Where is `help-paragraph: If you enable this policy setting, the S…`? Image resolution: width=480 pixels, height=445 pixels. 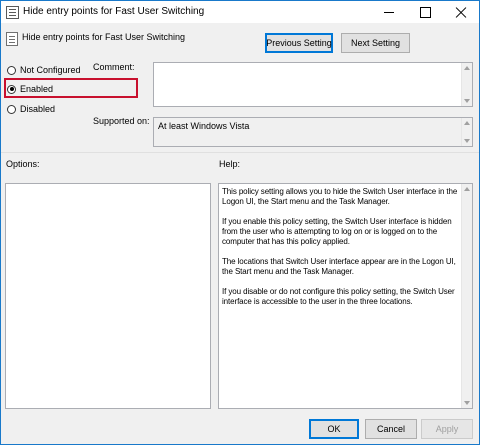
help-paragraph: If you enable this policy setting, the S… is located at coordinates (337, 231).